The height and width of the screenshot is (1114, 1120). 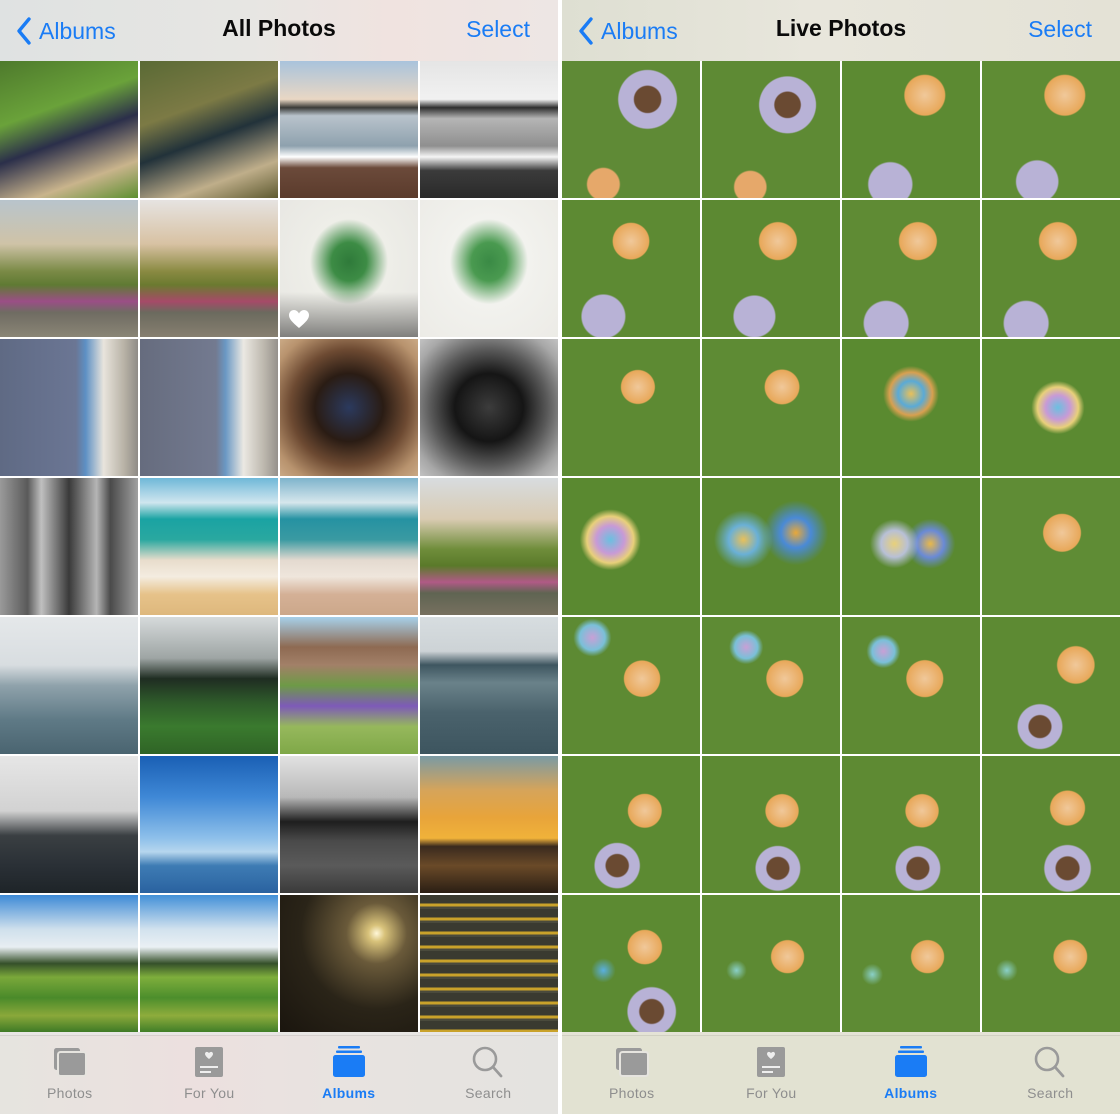 I want to click on navigation-bar: Albums All Photos Select, so click(x=279, y=30).